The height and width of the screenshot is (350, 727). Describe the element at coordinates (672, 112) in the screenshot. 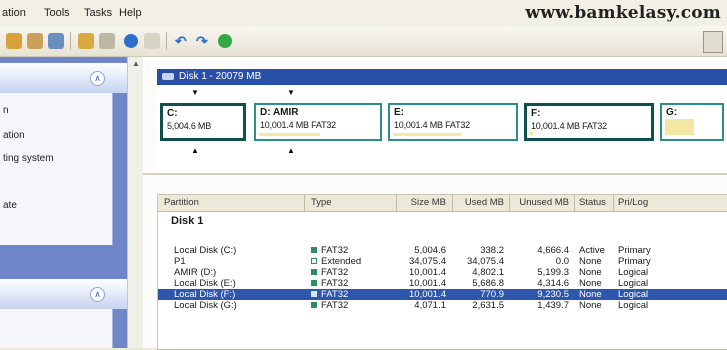

I see `partition-name: G:` at that location.